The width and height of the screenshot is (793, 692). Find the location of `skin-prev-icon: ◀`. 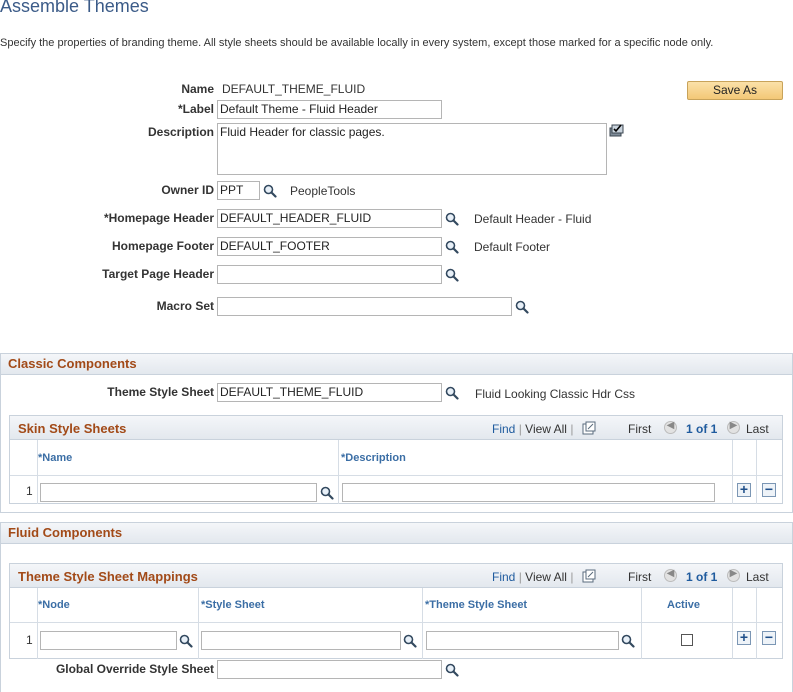

skin-prev-icon: ◀ is located at coordinates (670, 427).